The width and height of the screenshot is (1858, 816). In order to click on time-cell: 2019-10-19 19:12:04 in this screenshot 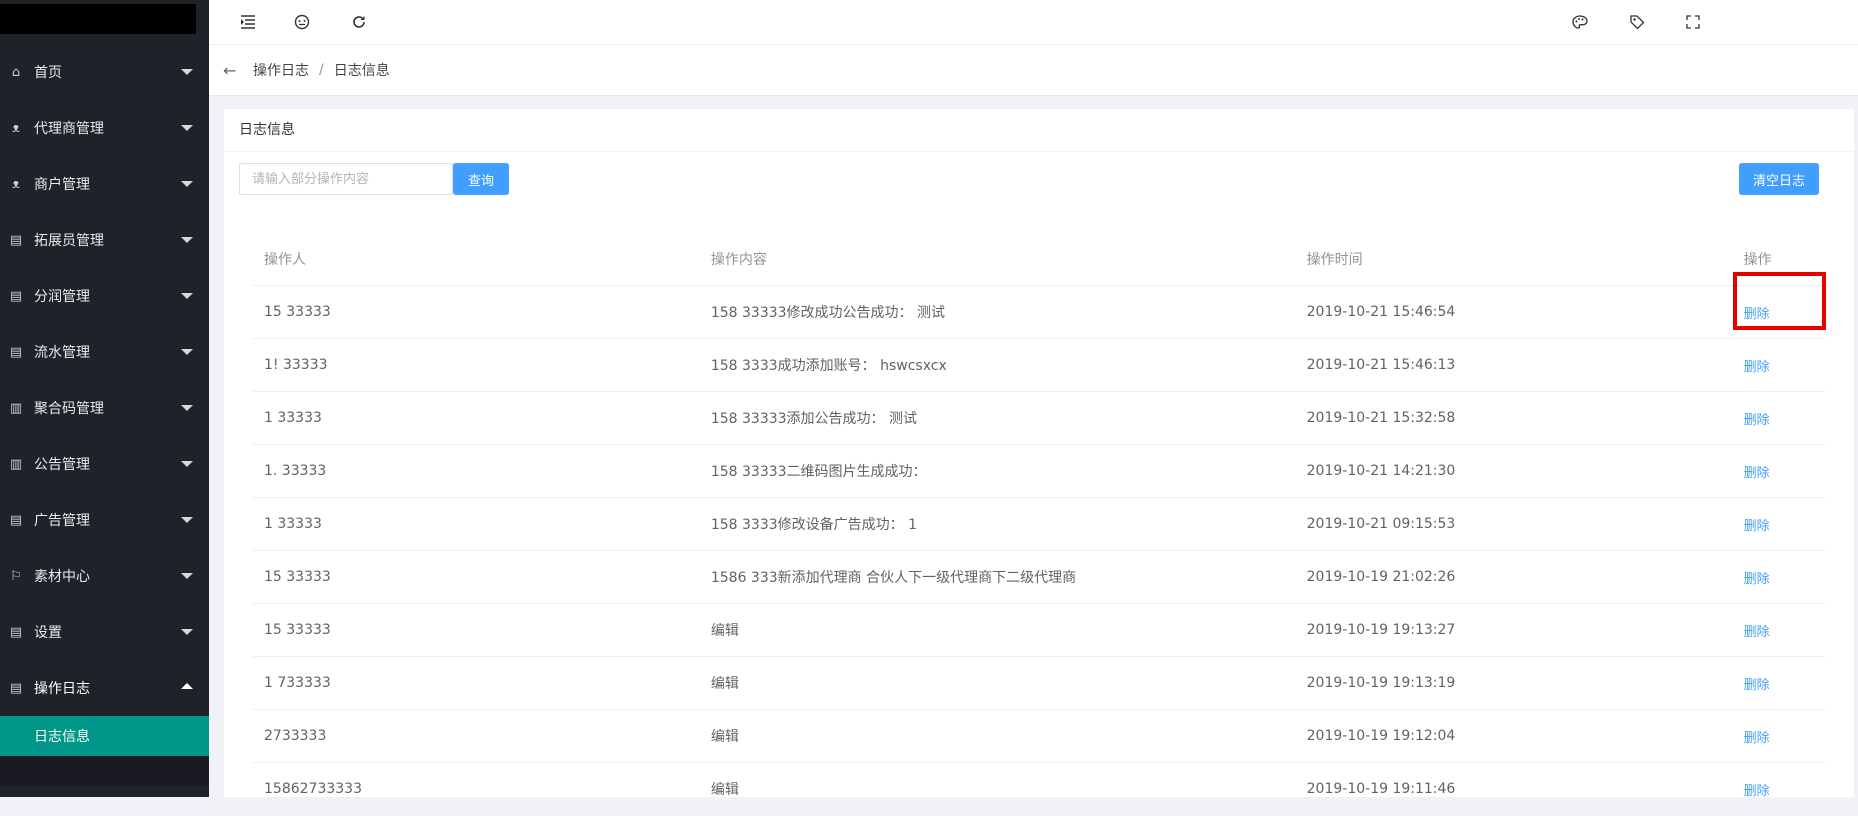, I will do `click(1381, 736)`.